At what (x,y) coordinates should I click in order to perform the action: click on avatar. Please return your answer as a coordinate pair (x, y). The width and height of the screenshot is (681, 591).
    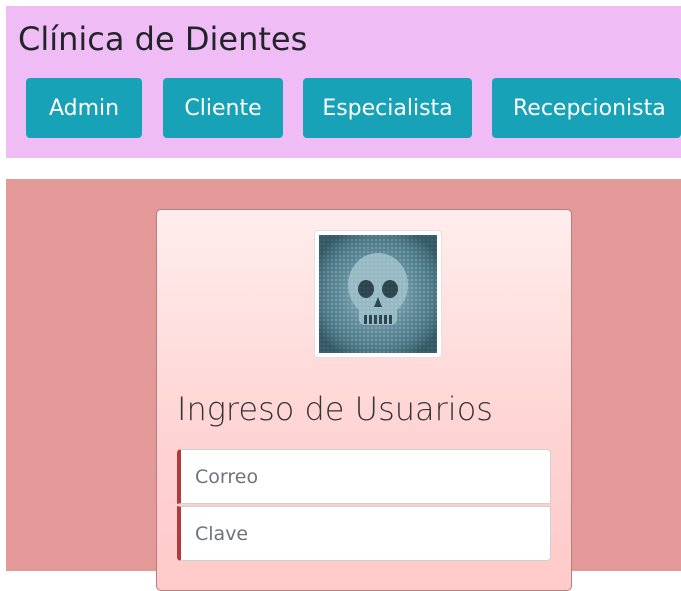
    Looking at the image, I should click on (378, 294).